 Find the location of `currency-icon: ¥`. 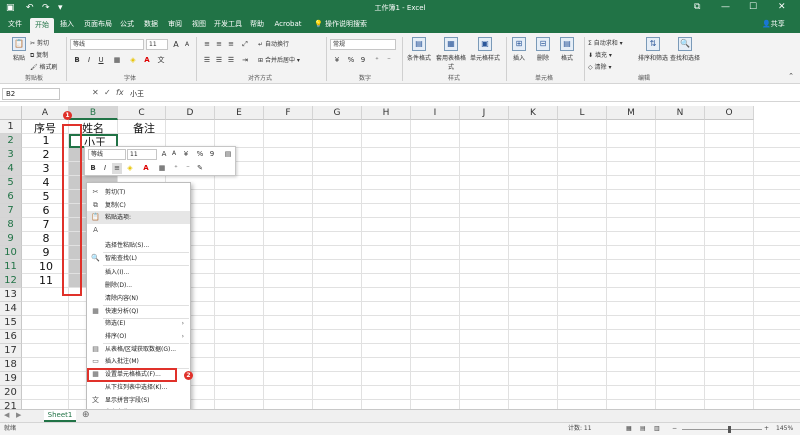

currency-icon: ¥ is located at coordinates (337, 60).